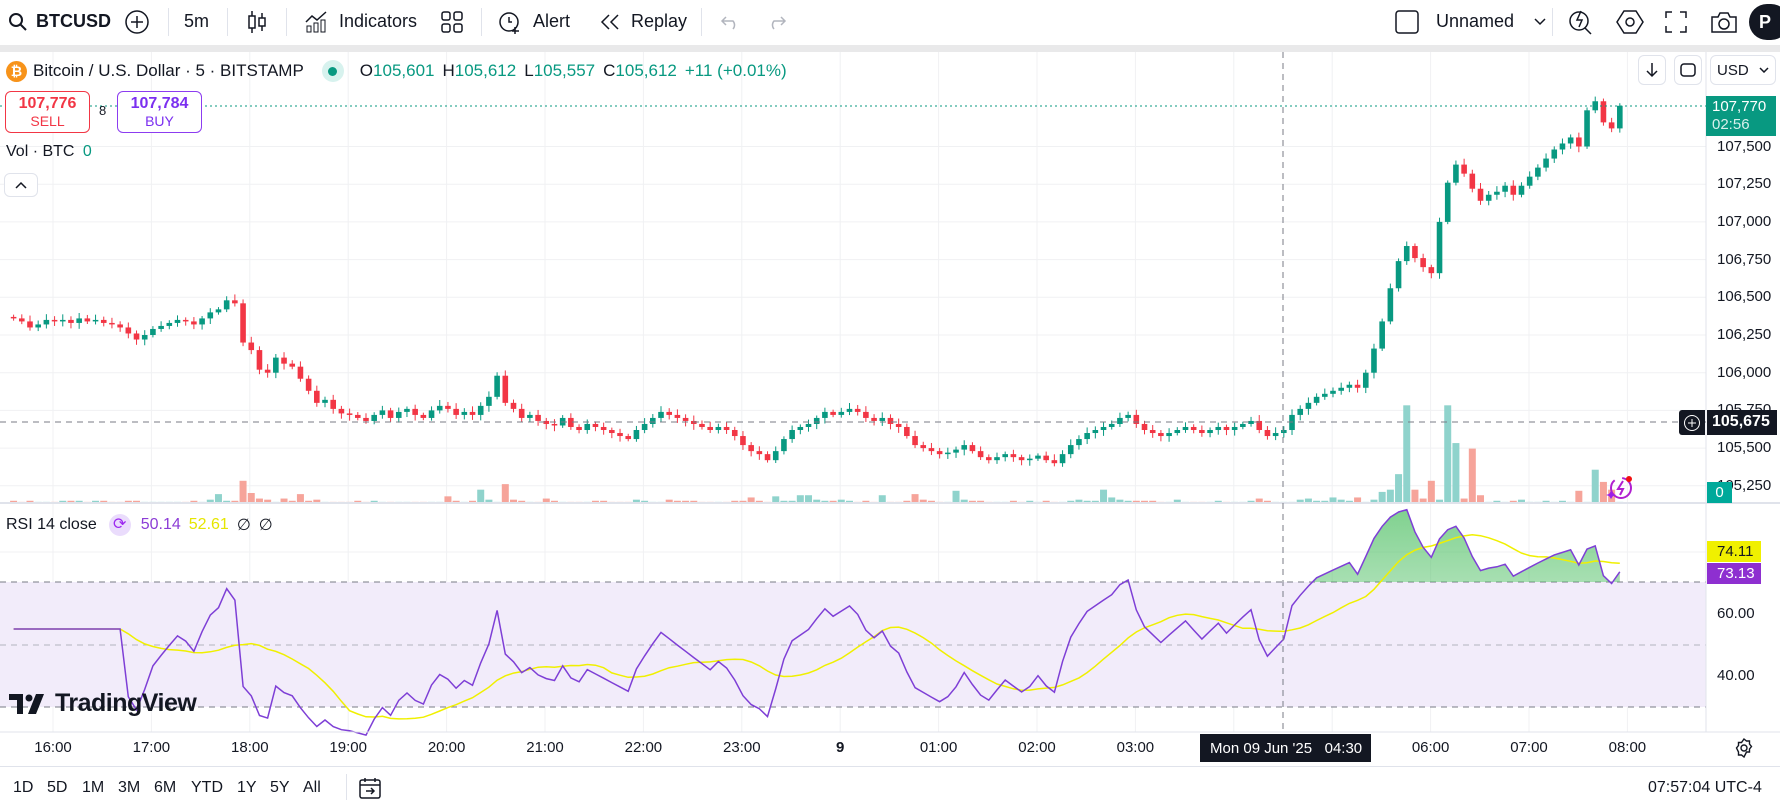 This screenshot has width=1780, height=808. Describe the element at coordinates (731, 21) in the screenshot. I see `undo-button` at that location.